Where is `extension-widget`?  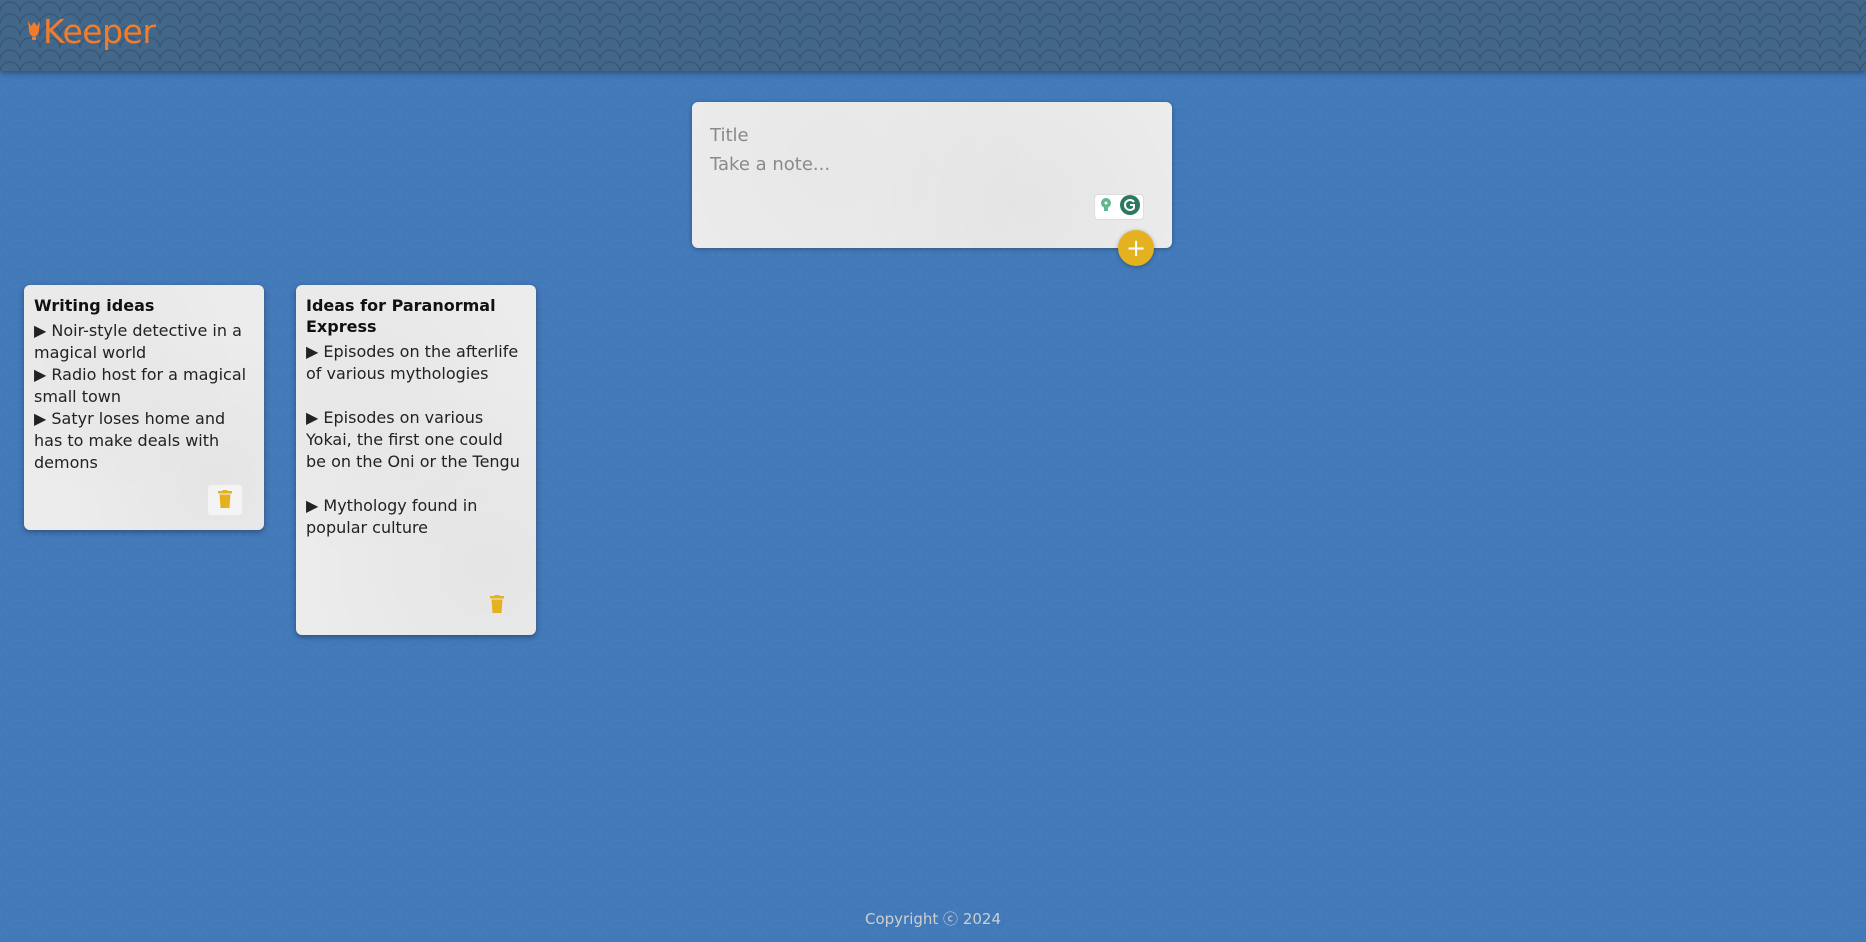
extension-widget is located at coordinates (1119, 207).